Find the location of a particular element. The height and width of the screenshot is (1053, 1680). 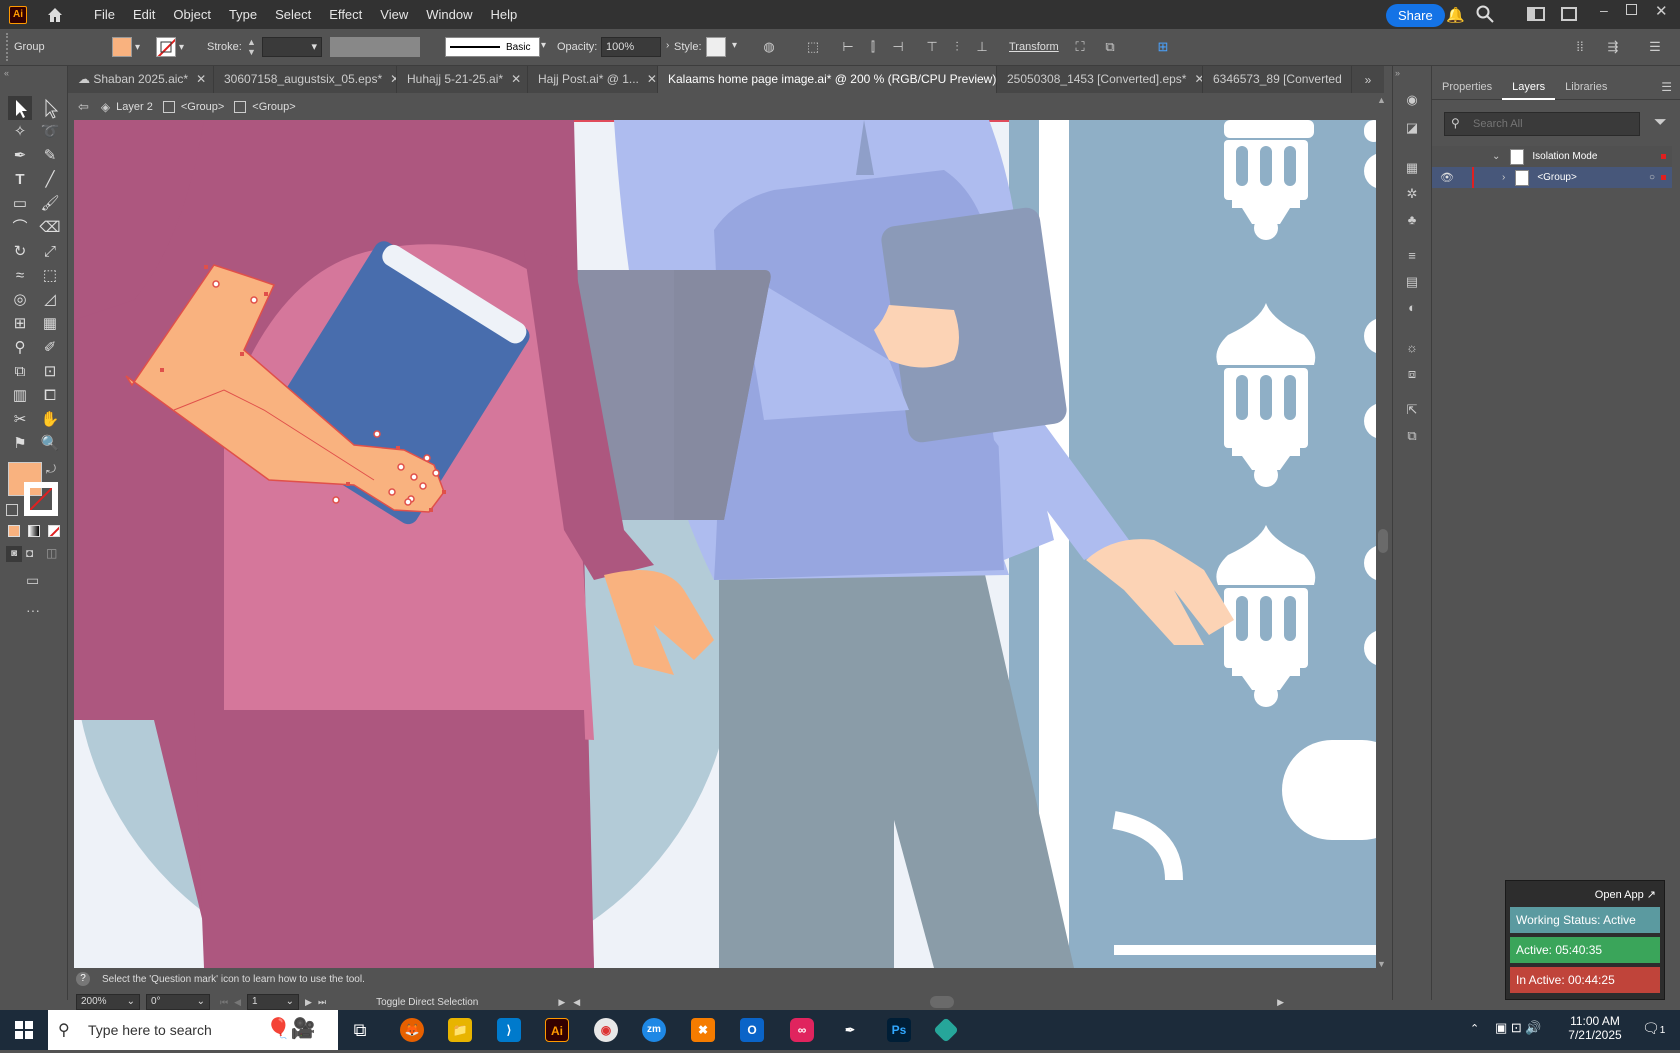

graph-tool-icon: ▥ is located at coordinates (20, 396).